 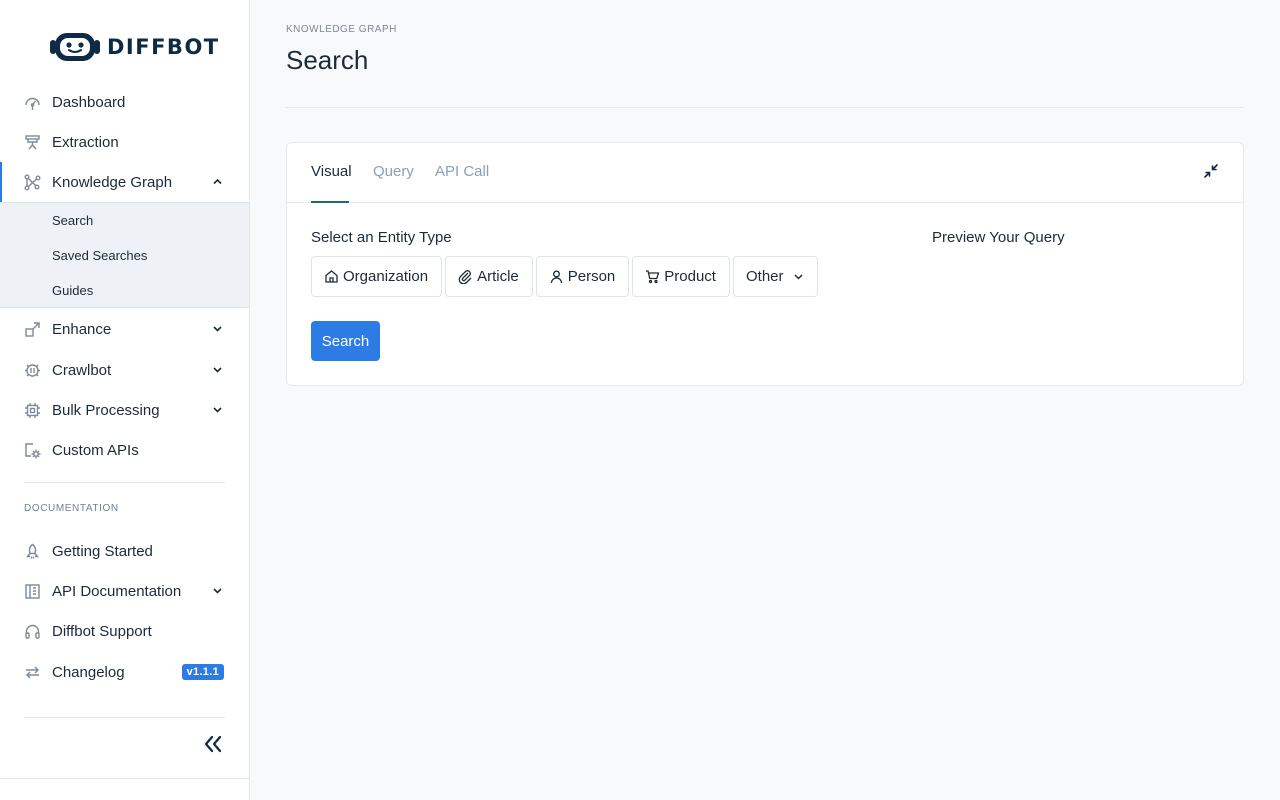 I want to click on entity-type-label: Select an Entity Type, so click(x=381, y=237).